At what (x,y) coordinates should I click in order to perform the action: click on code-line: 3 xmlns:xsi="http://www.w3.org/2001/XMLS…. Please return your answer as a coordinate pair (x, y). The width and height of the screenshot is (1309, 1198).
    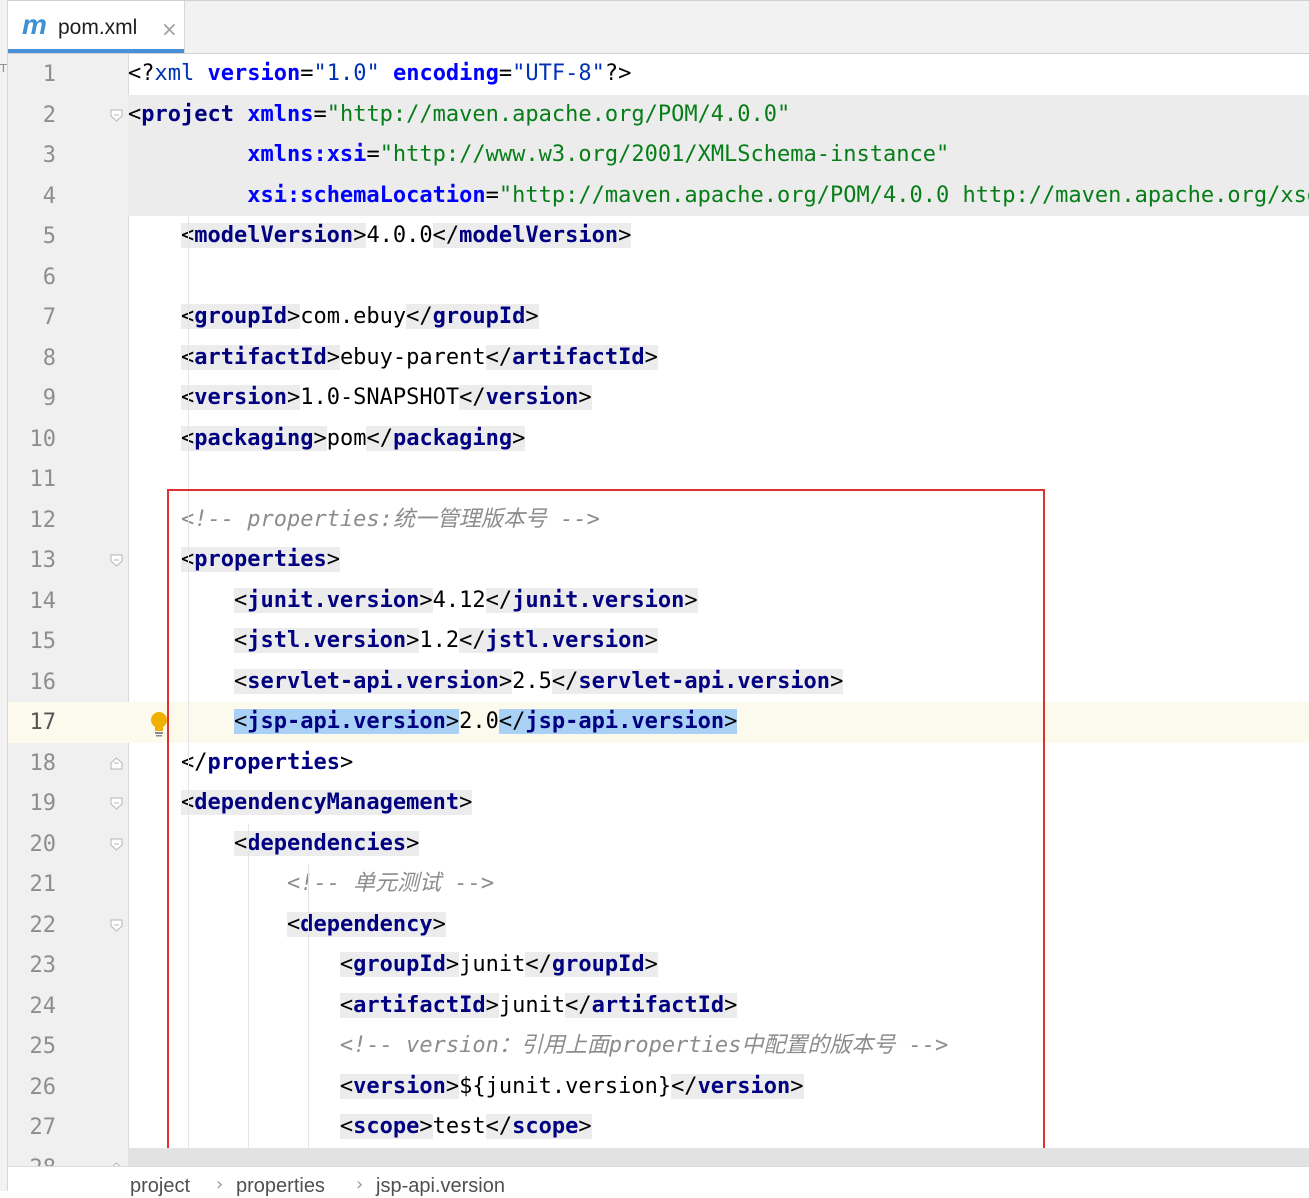
    Looking at the image, I should click on (658, 155).